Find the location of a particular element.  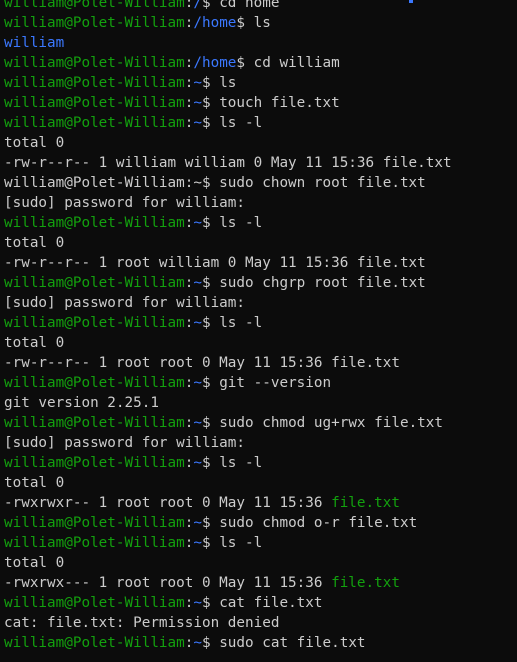

command-text: sudo chmod o-r file.txt is located at coordinates (318, 523).